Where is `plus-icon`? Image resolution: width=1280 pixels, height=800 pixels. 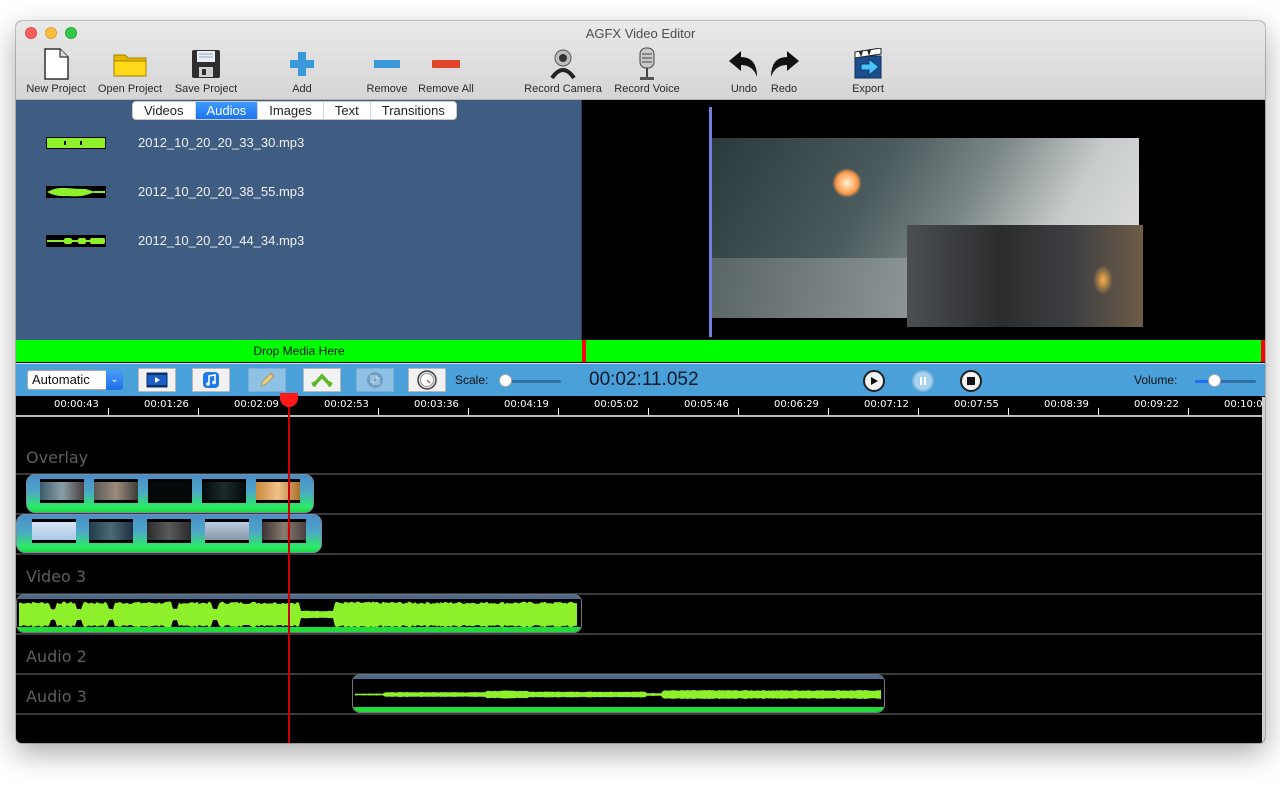
plus-icon is located at coordinates (302, 64).